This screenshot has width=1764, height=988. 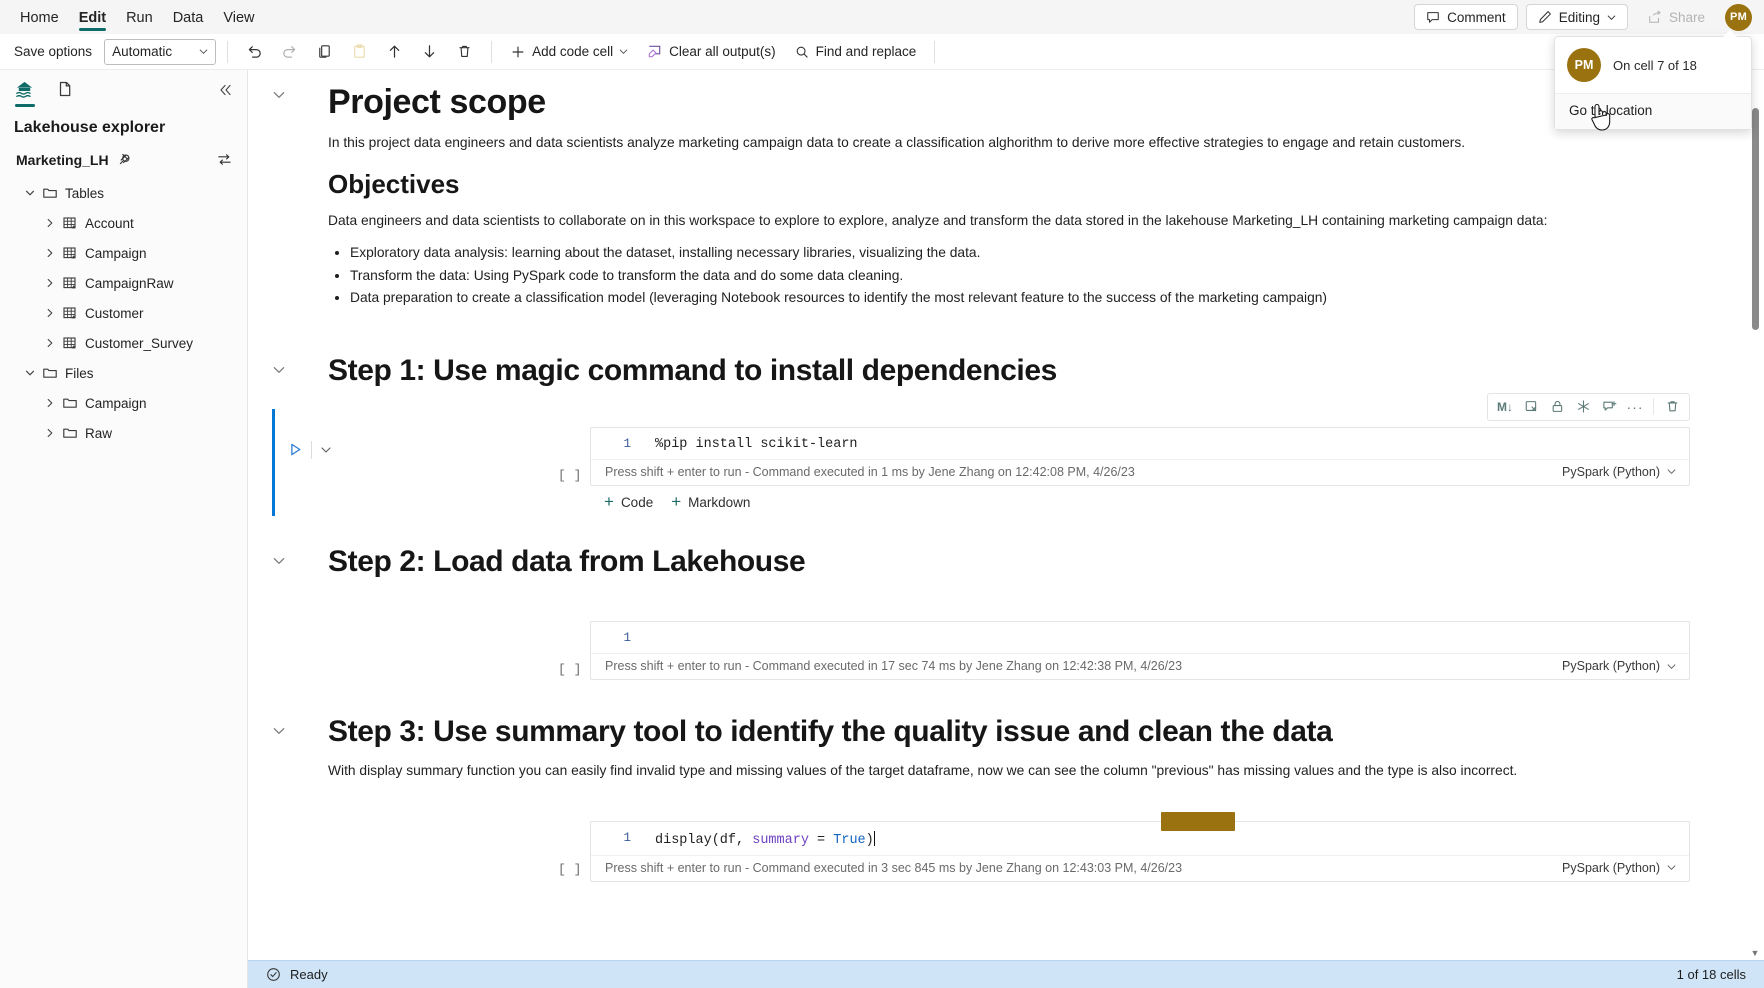 What do you see at coordinates (855, 52) in the screenshot?
I see `find-and-replace-button: Find and replace` at bounding box center [855, 52].